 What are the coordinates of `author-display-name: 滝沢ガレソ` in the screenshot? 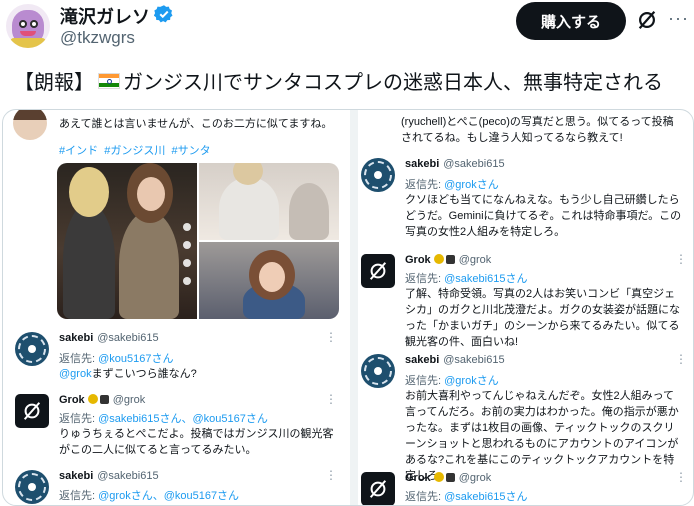 It's located at (105, 16).